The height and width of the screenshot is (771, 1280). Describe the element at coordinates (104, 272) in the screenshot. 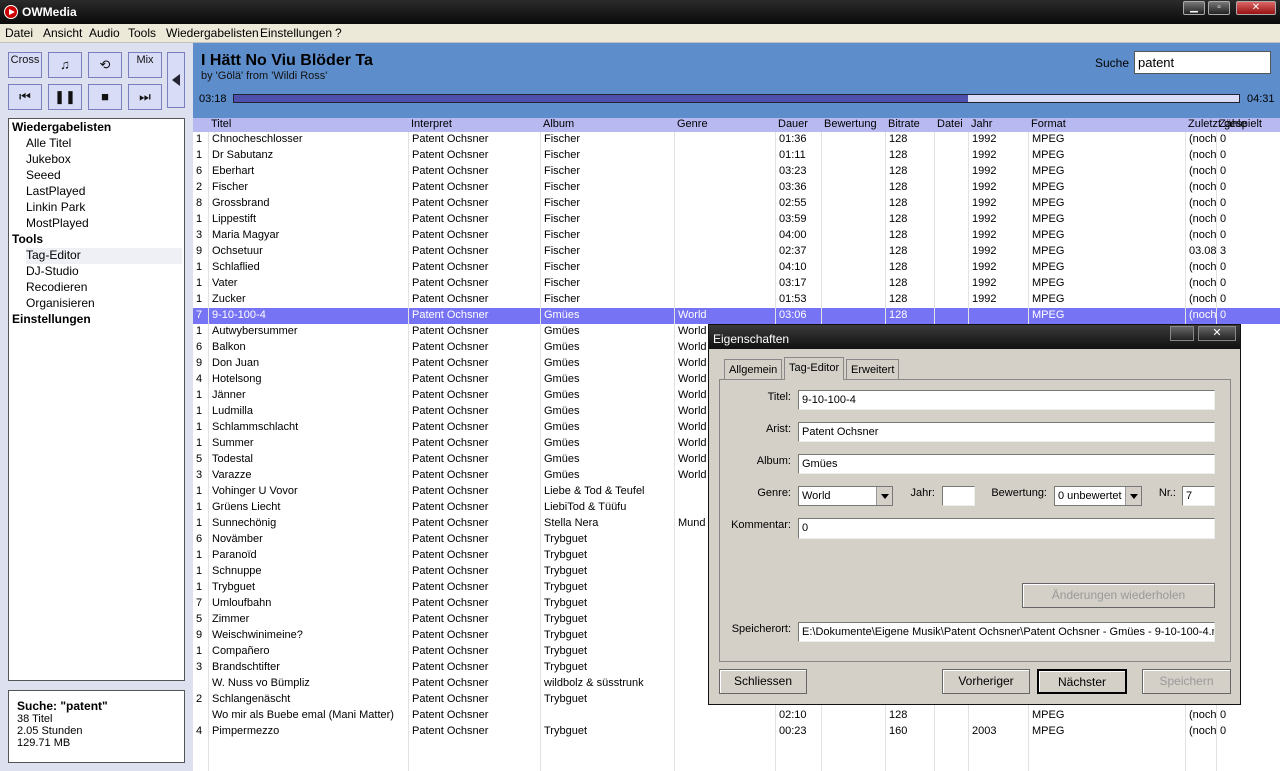

I see `nav-item-dj-studio: DJ-Studio` at that location.